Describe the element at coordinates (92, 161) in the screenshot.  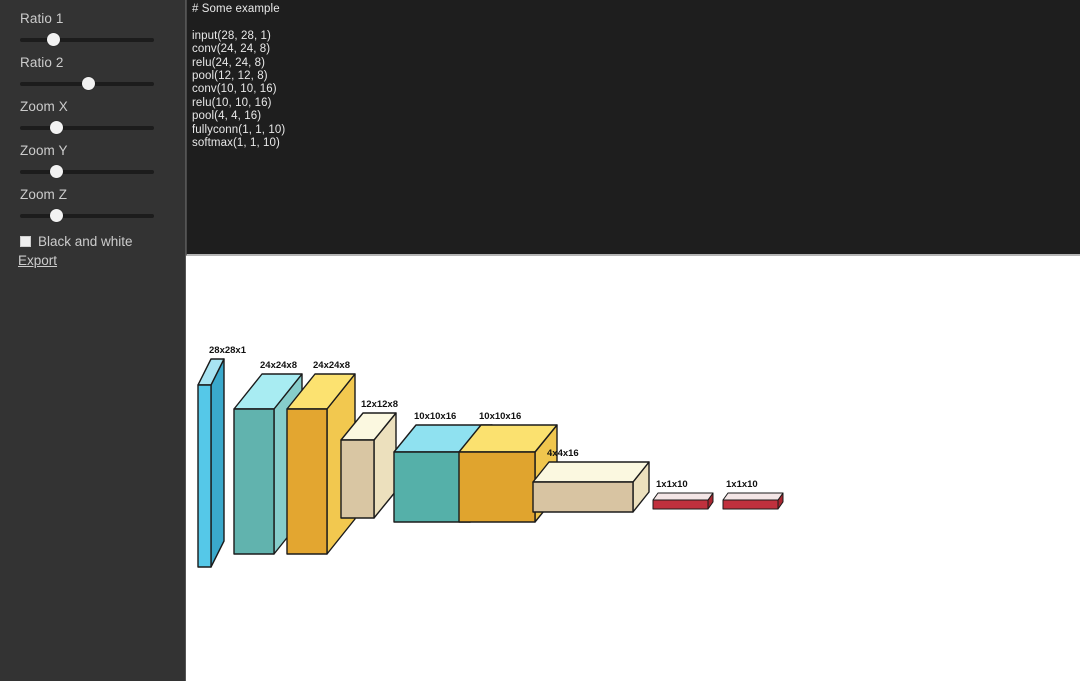
I see `control-zoom-y: Zoom Y` at that location.